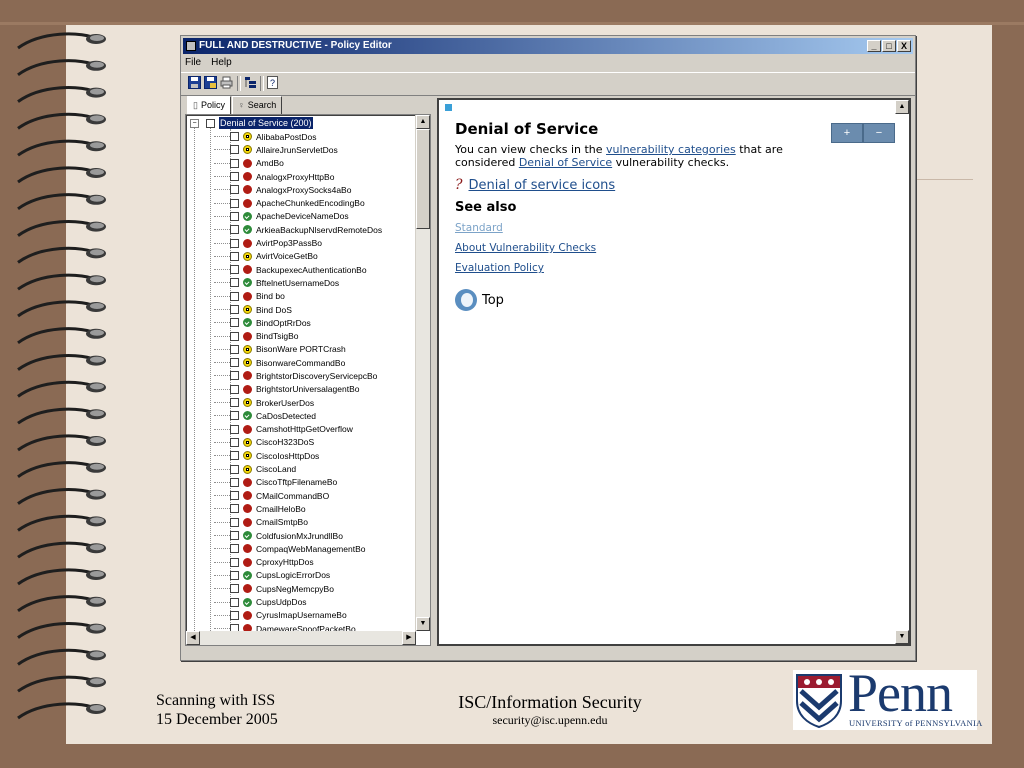  I want to click on dos-icons-link: Denial of service icons, so click(542, 185).